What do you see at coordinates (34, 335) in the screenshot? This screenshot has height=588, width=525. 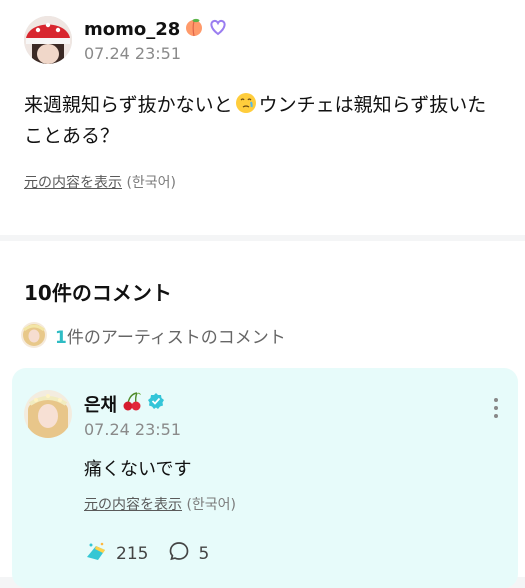 I see `artist-mini-avatar` at bounding box center [34, 335].